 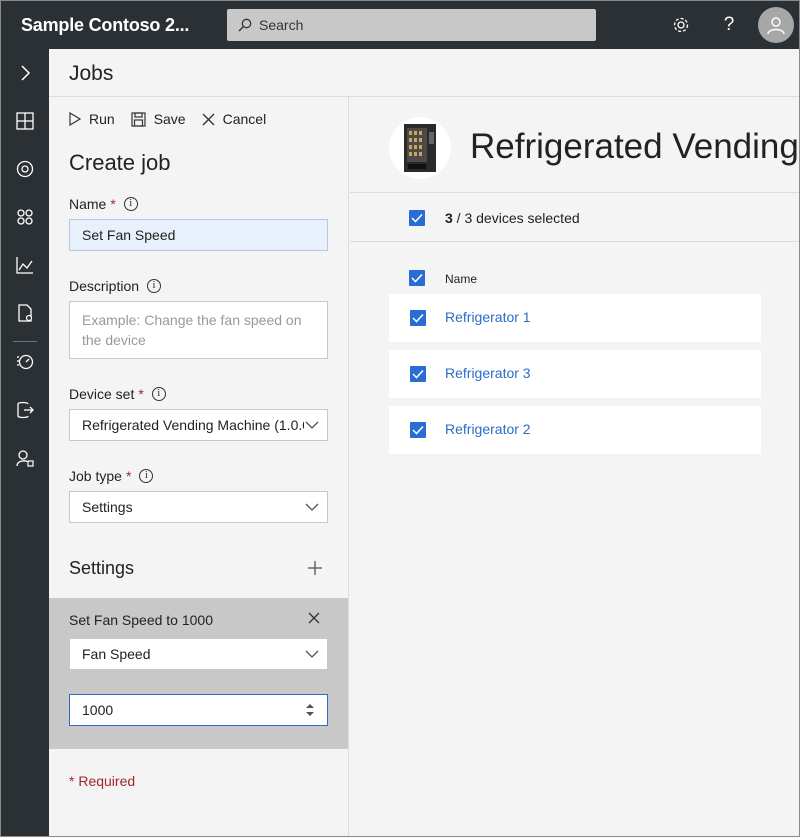 I want to click on header-checkbox, so click(x=417, y=278).